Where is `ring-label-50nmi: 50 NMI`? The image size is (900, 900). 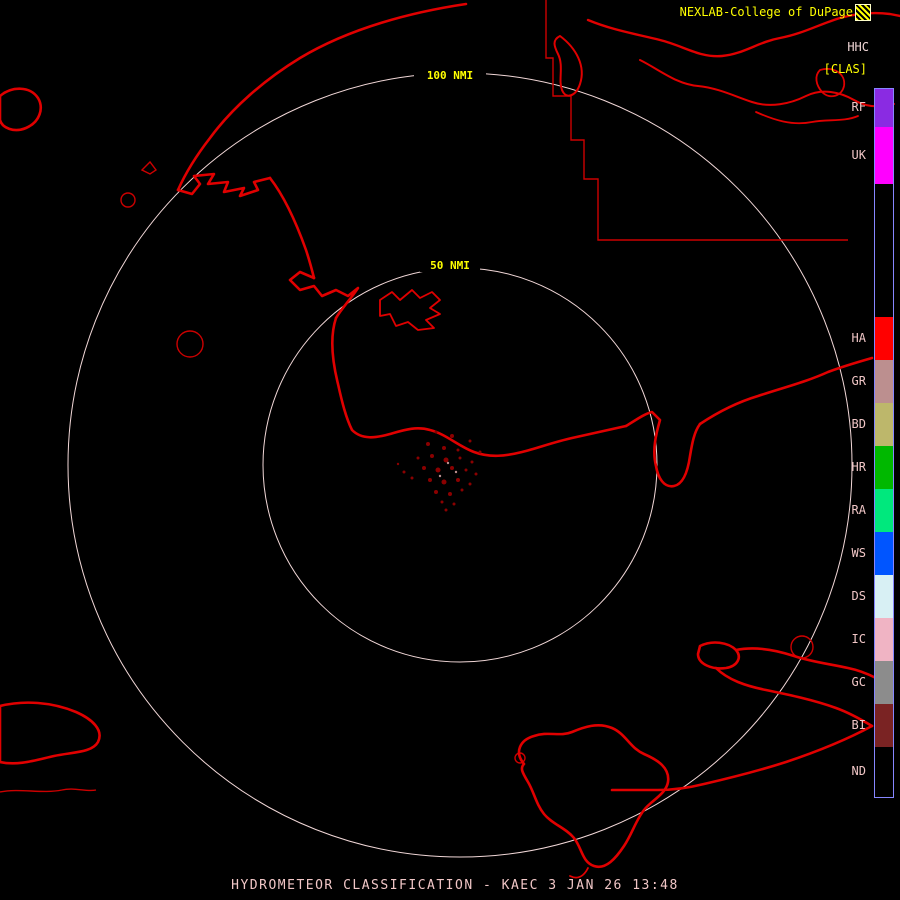
ring-label-50nmi: 50 NMI is located at coordinates (450, 264).